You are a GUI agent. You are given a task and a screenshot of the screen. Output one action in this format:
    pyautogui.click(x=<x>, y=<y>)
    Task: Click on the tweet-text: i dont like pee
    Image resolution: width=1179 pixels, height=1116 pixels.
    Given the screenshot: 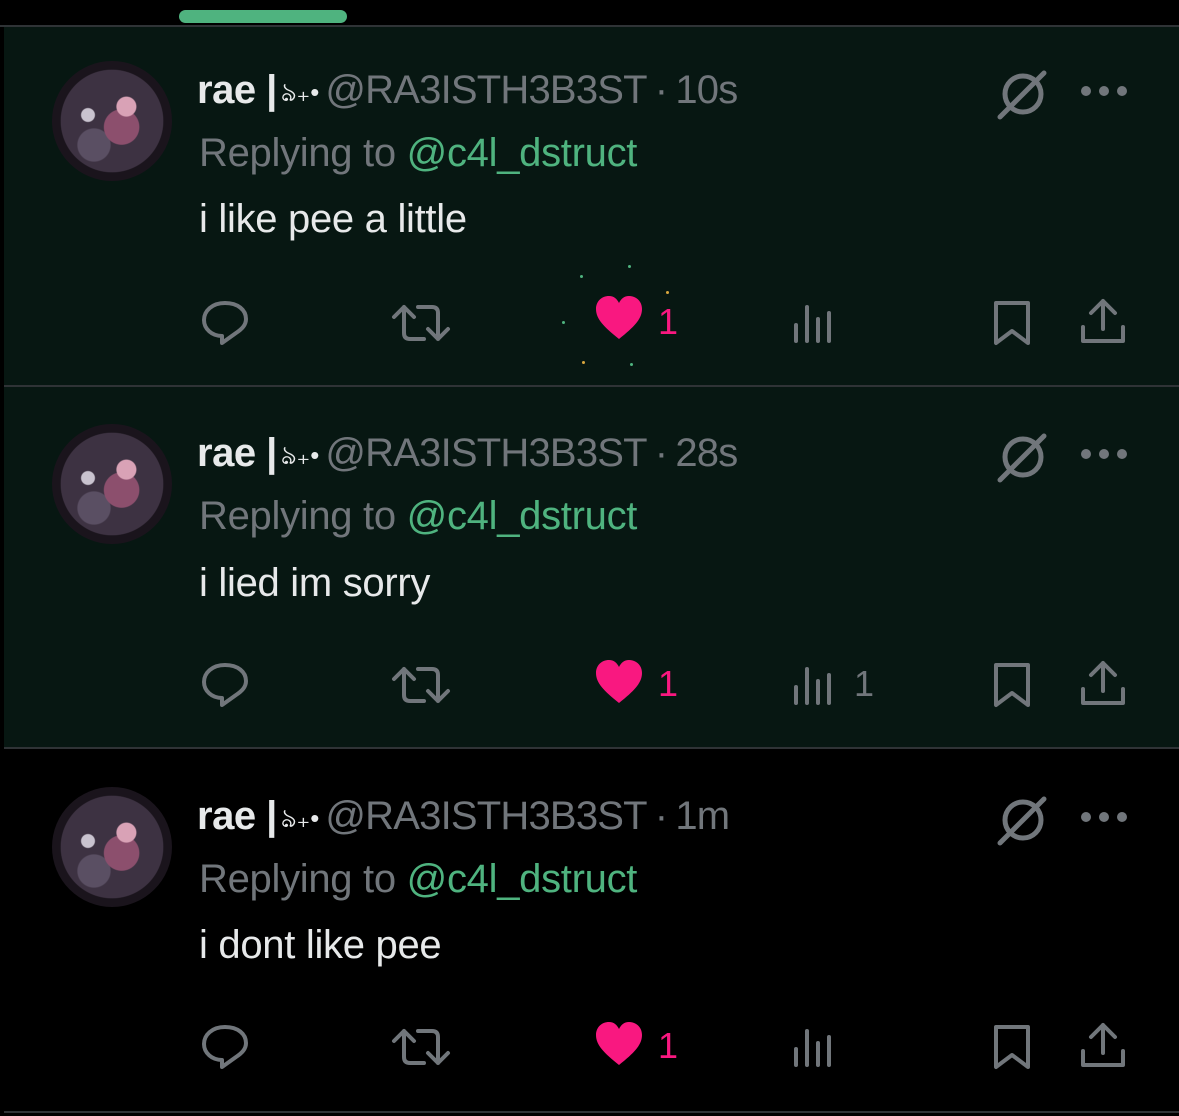 What is the action you would take?
    pyautogui.click(x=320, y=945)
    